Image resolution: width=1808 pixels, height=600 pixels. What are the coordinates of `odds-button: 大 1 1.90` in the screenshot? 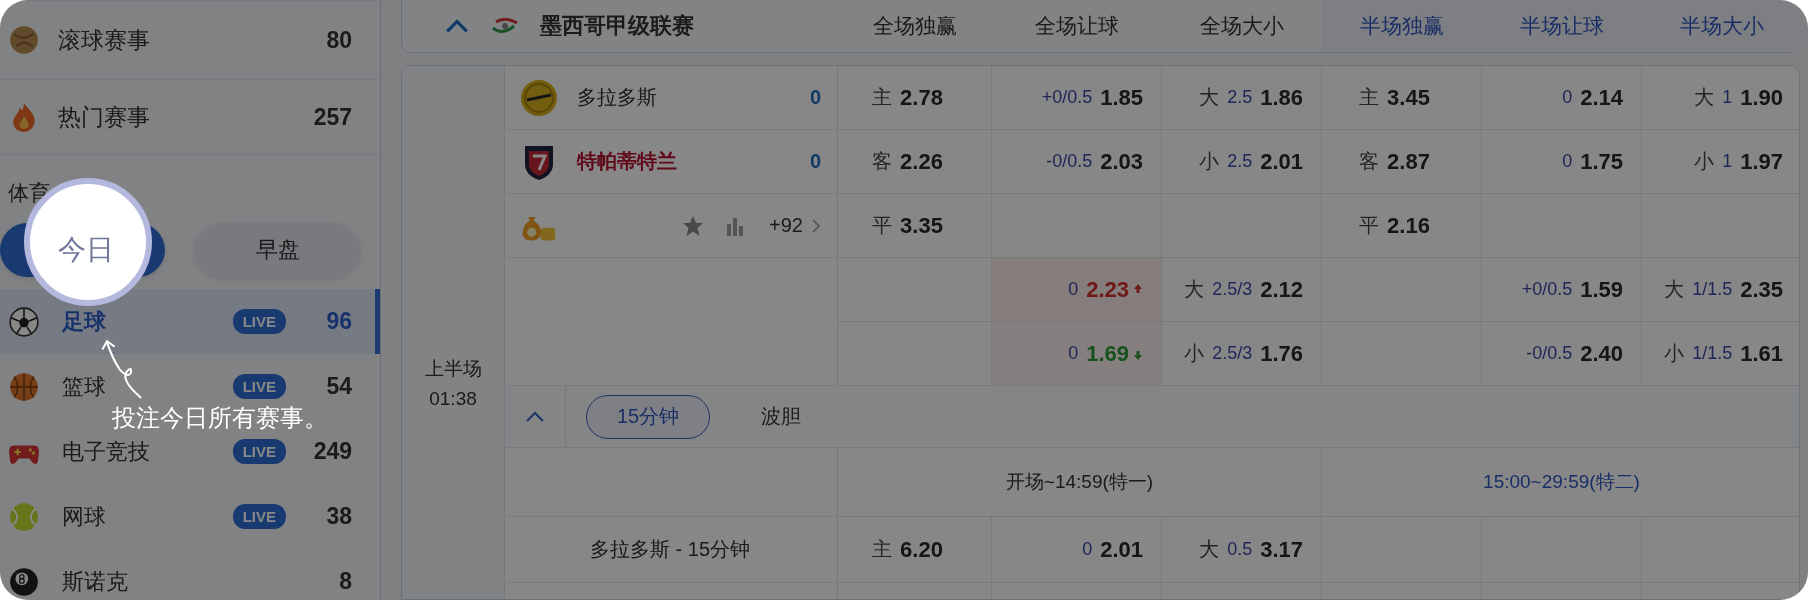 It's located at (1720, 98).